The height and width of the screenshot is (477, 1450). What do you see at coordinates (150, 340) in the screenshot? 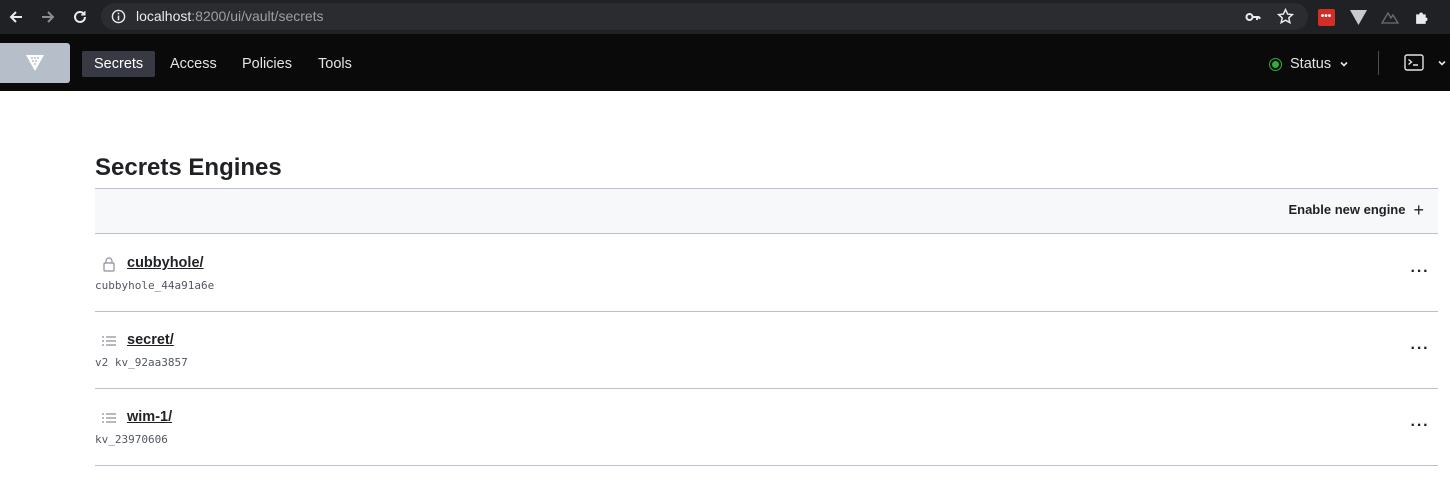
I see `engine-link: secret/` at bounding box center [150, 340].